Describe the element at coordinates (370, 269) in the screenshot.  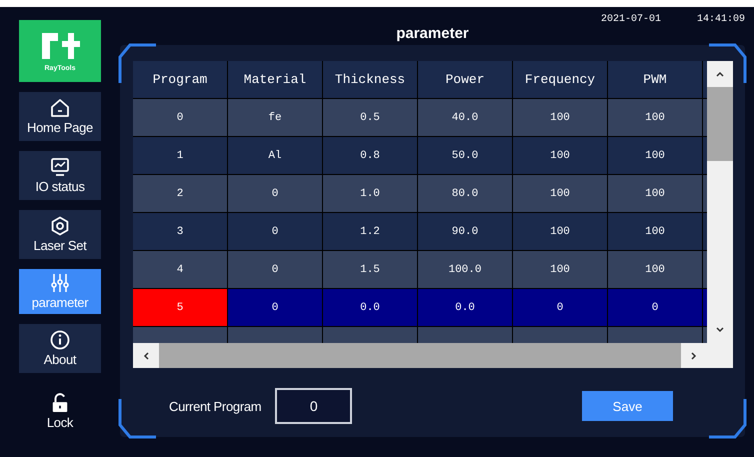
I see `table-cell: 1.5` at that location.